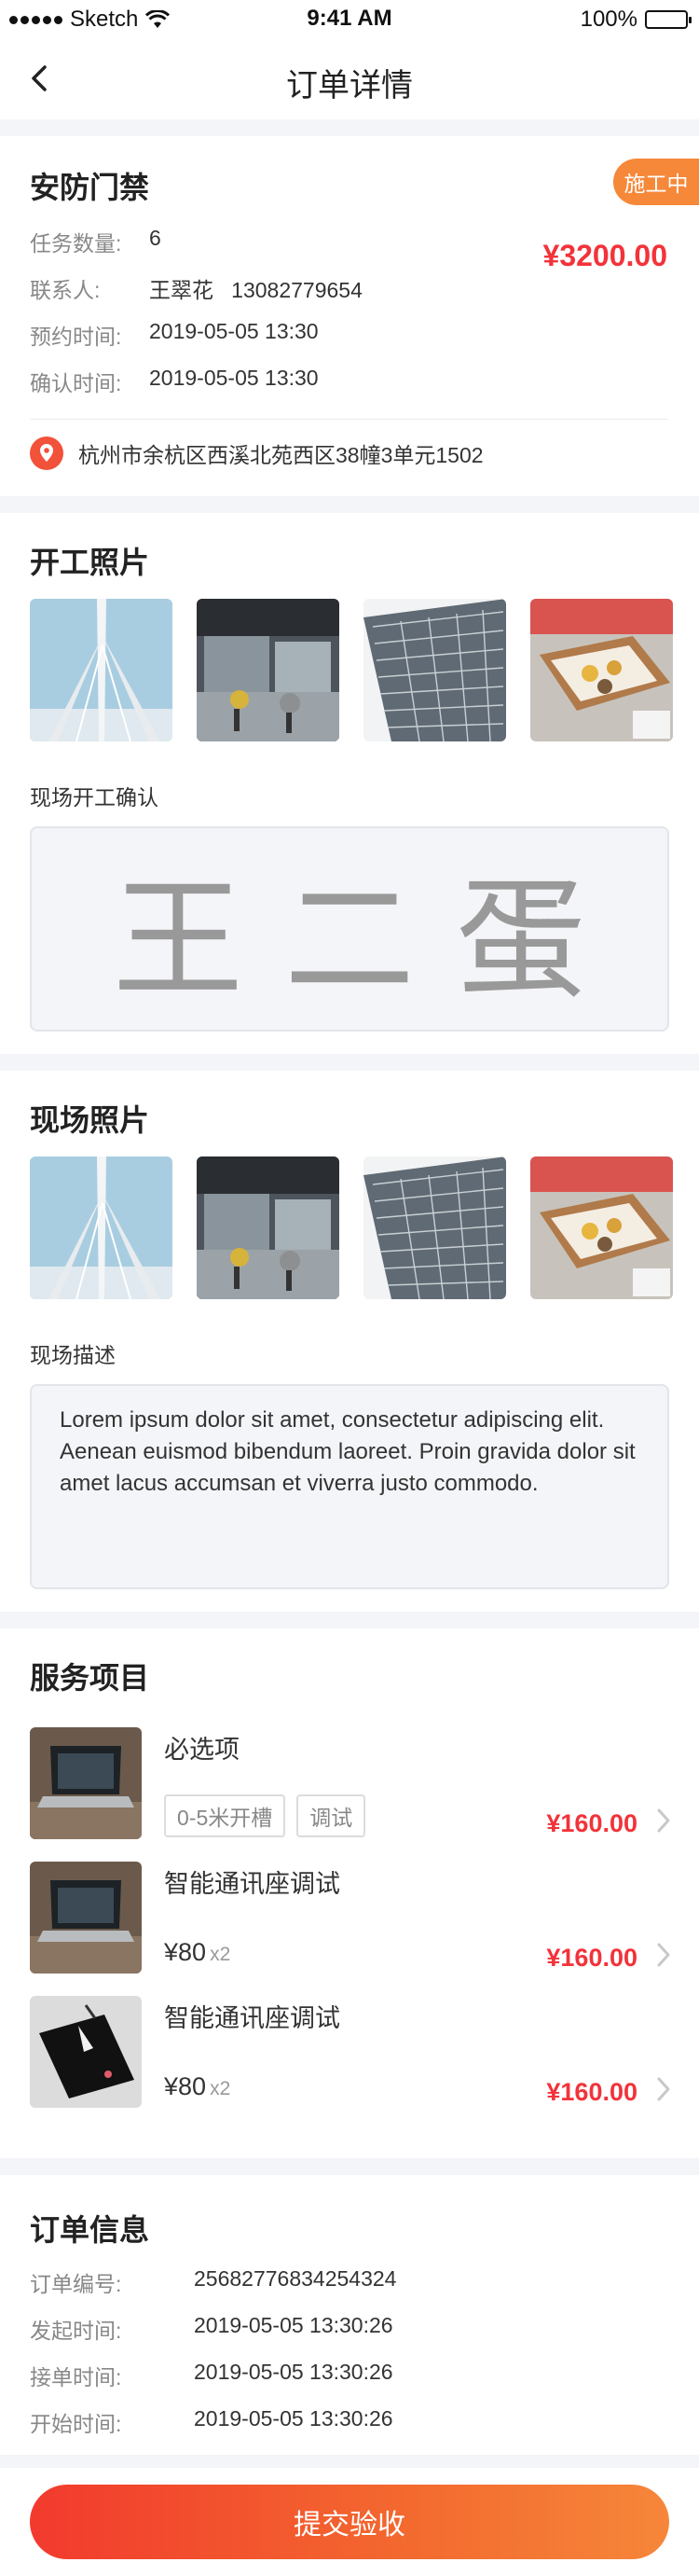 The height and width of the screenshot is (2576, 699). I want to click on service-tag: 0-5米开槽, so click(225, 1815).